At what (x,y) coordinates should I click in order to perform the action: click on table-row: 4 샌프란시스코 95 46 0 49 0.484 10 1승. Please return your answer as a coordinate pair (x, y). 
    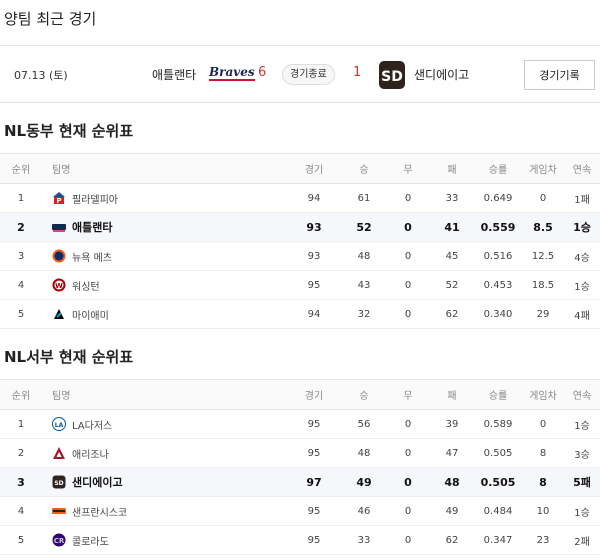
    Looking at the image, I should click on (300, 511).